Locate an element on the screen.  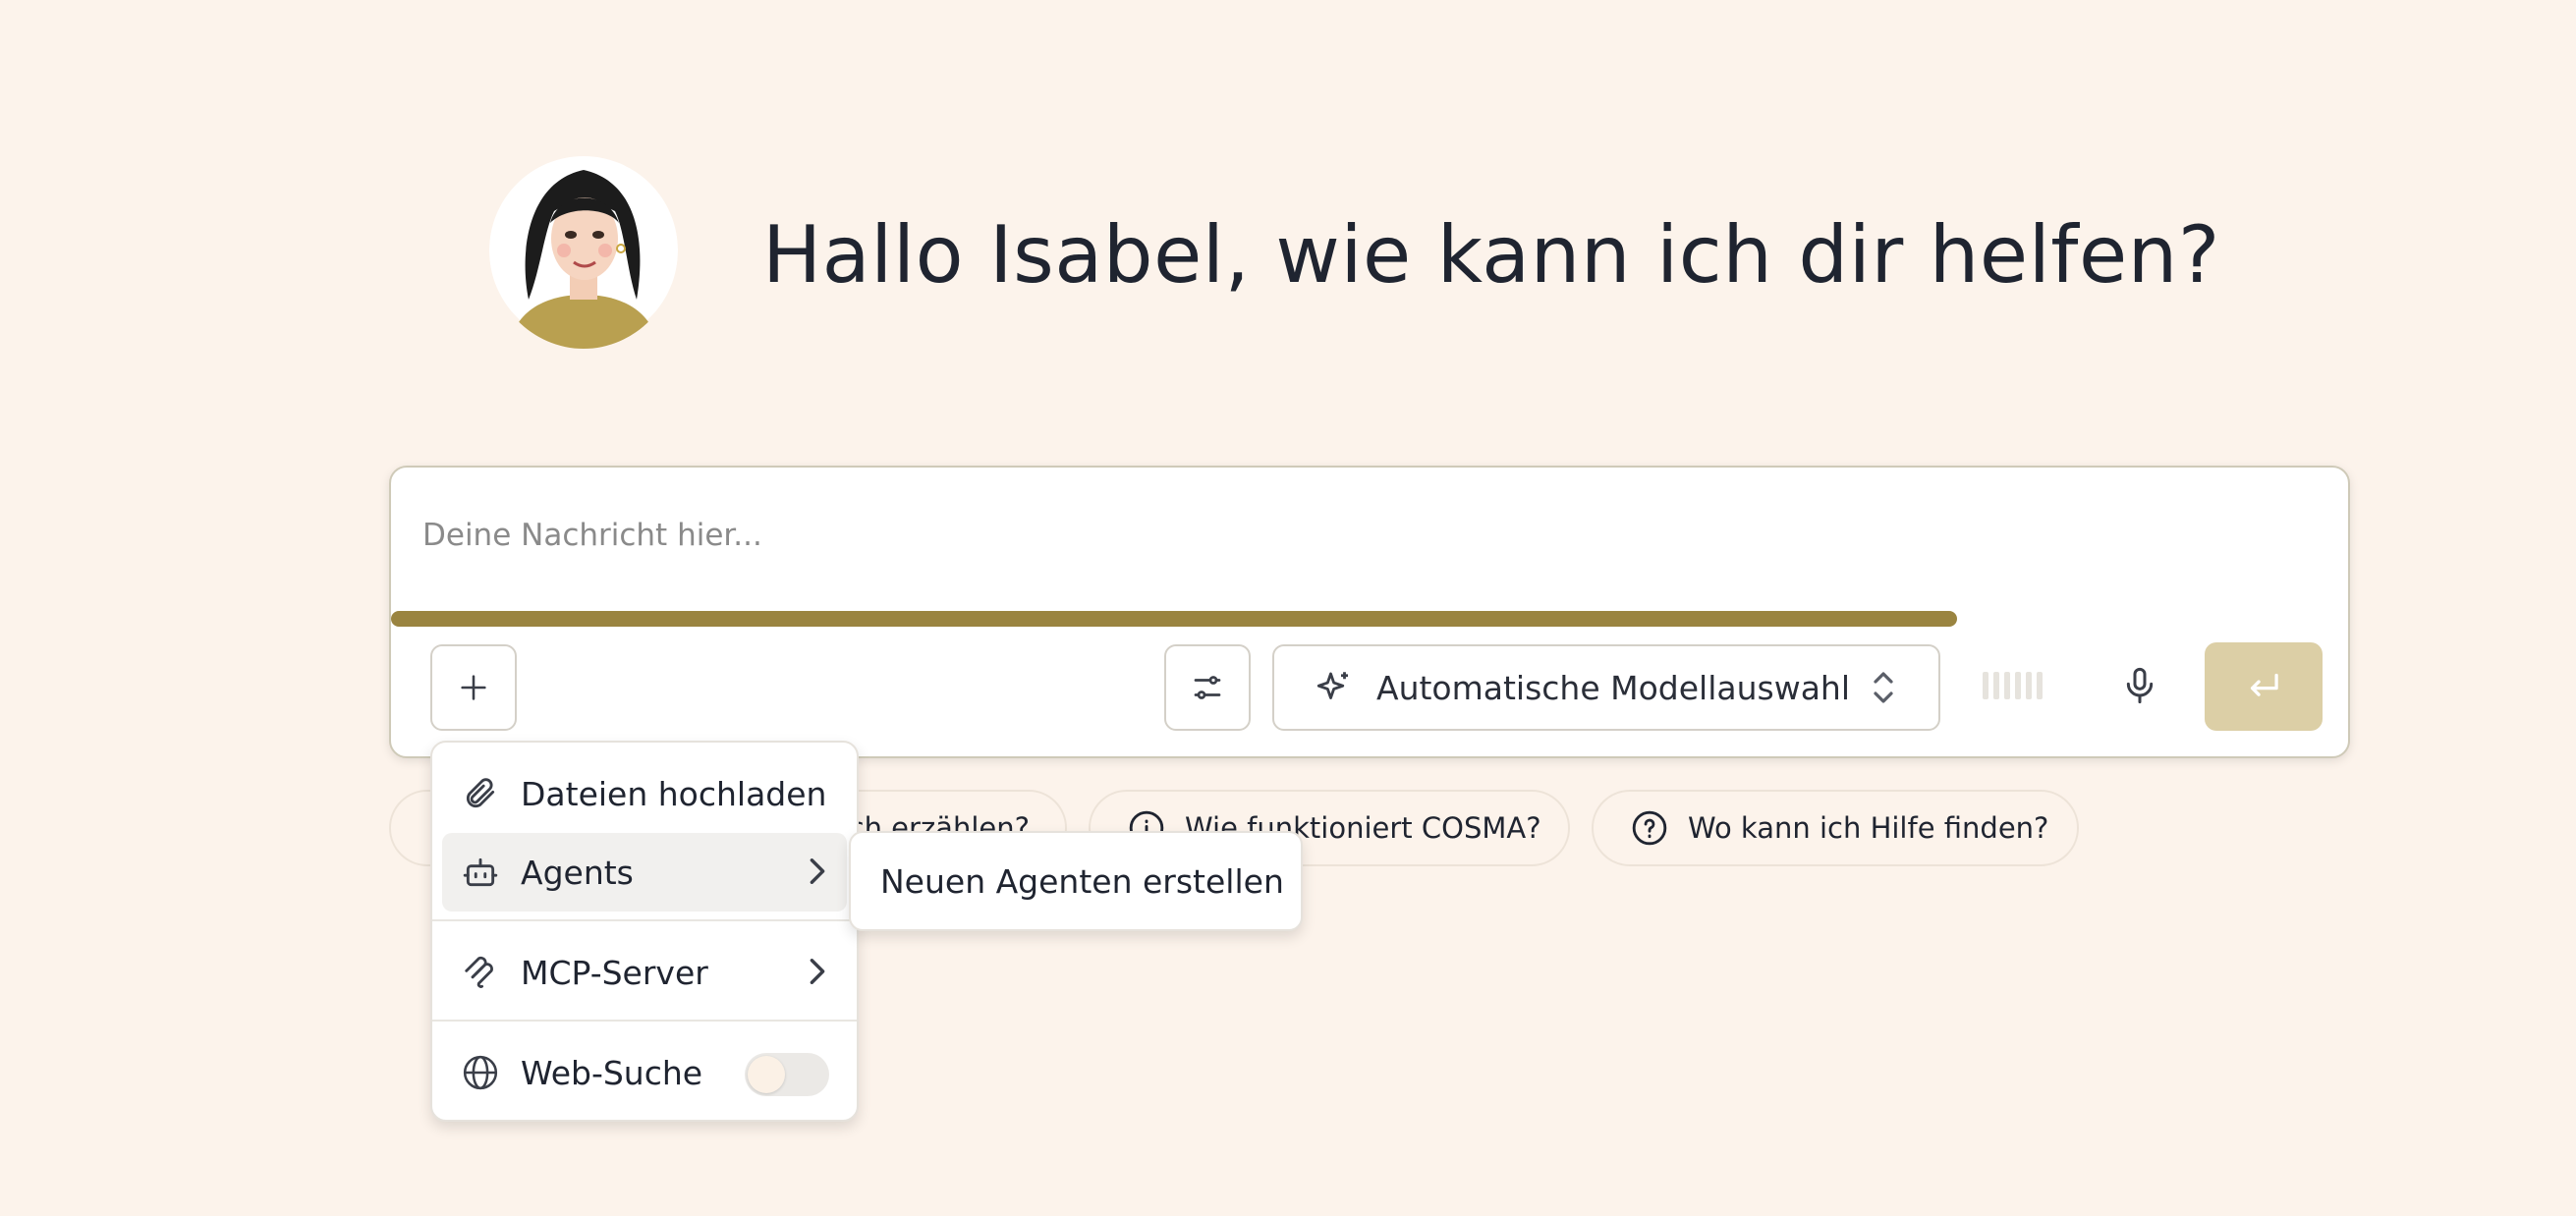
bot-icon is located at coordinates (480, 872).